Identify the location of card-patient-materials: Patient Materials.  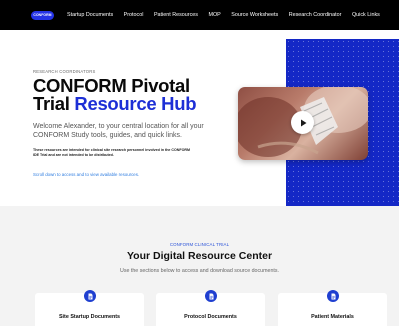
(332, 308).